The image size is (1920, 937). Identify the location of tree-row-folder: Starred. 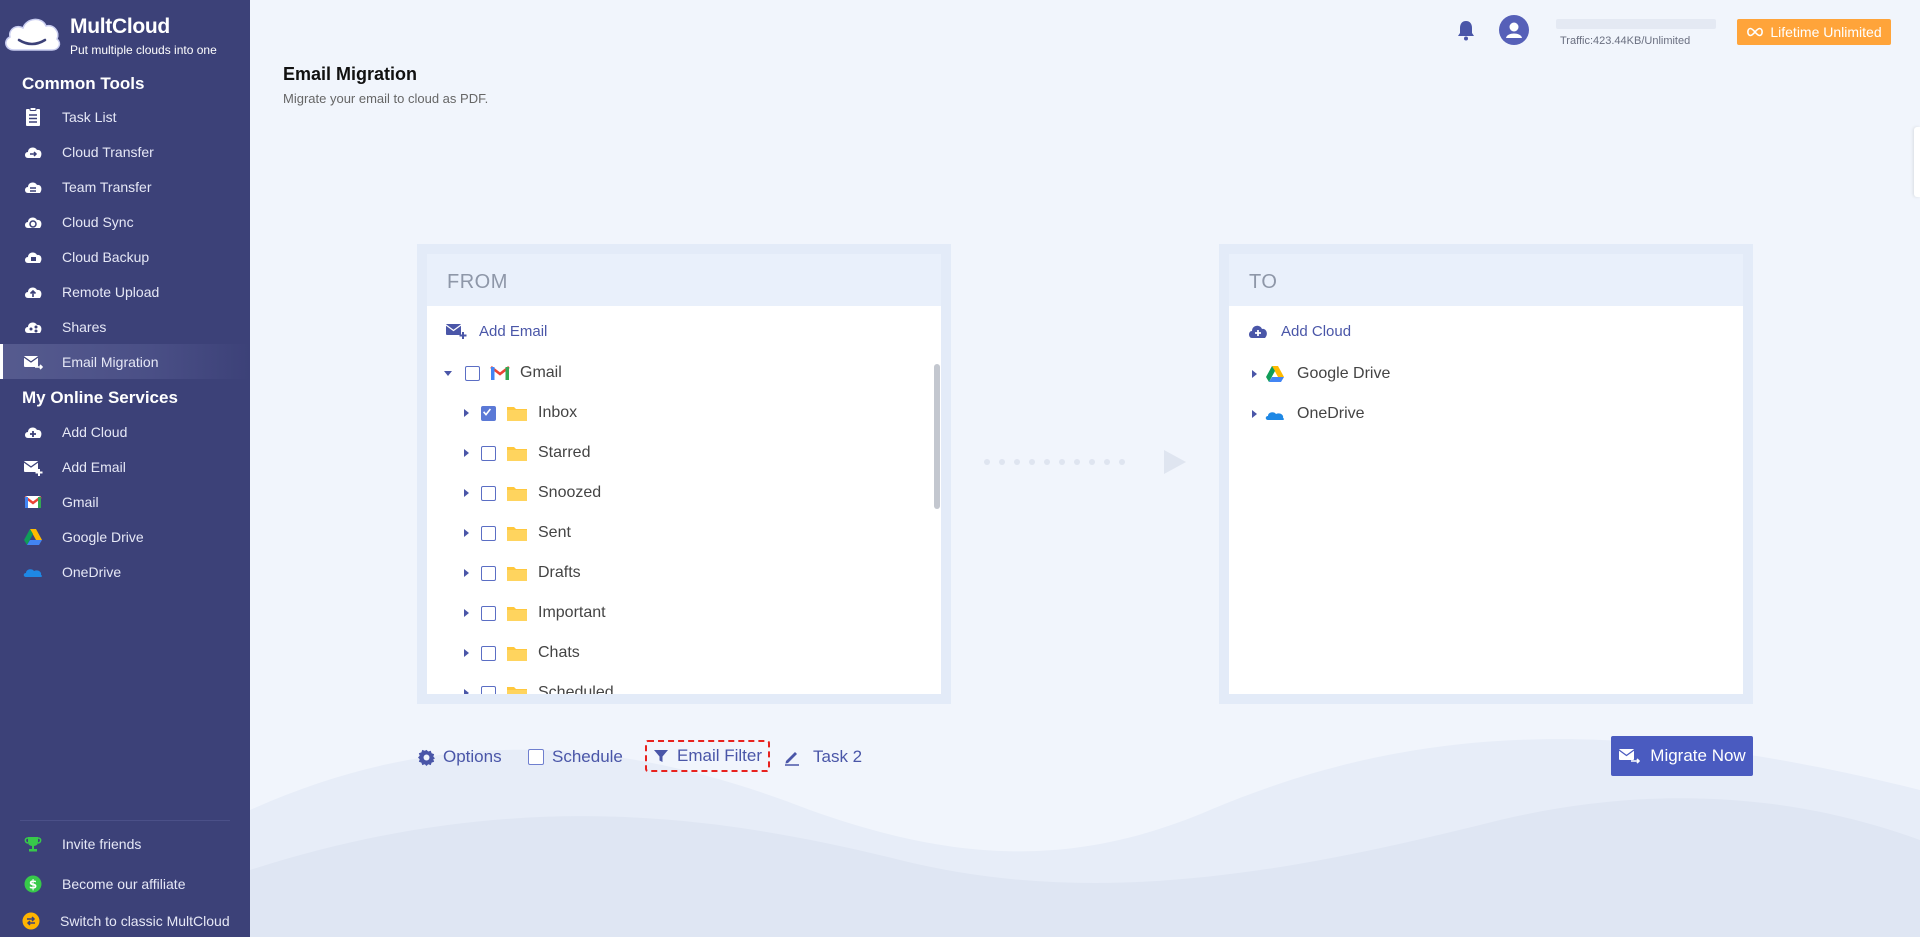
(525, 453).